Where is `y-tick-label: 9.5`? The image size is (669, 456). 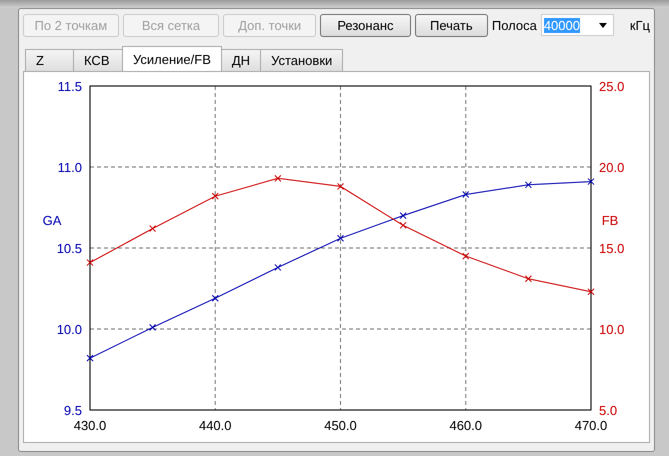
y-tick-label: 9.5 is located at coordinates (73, 410).